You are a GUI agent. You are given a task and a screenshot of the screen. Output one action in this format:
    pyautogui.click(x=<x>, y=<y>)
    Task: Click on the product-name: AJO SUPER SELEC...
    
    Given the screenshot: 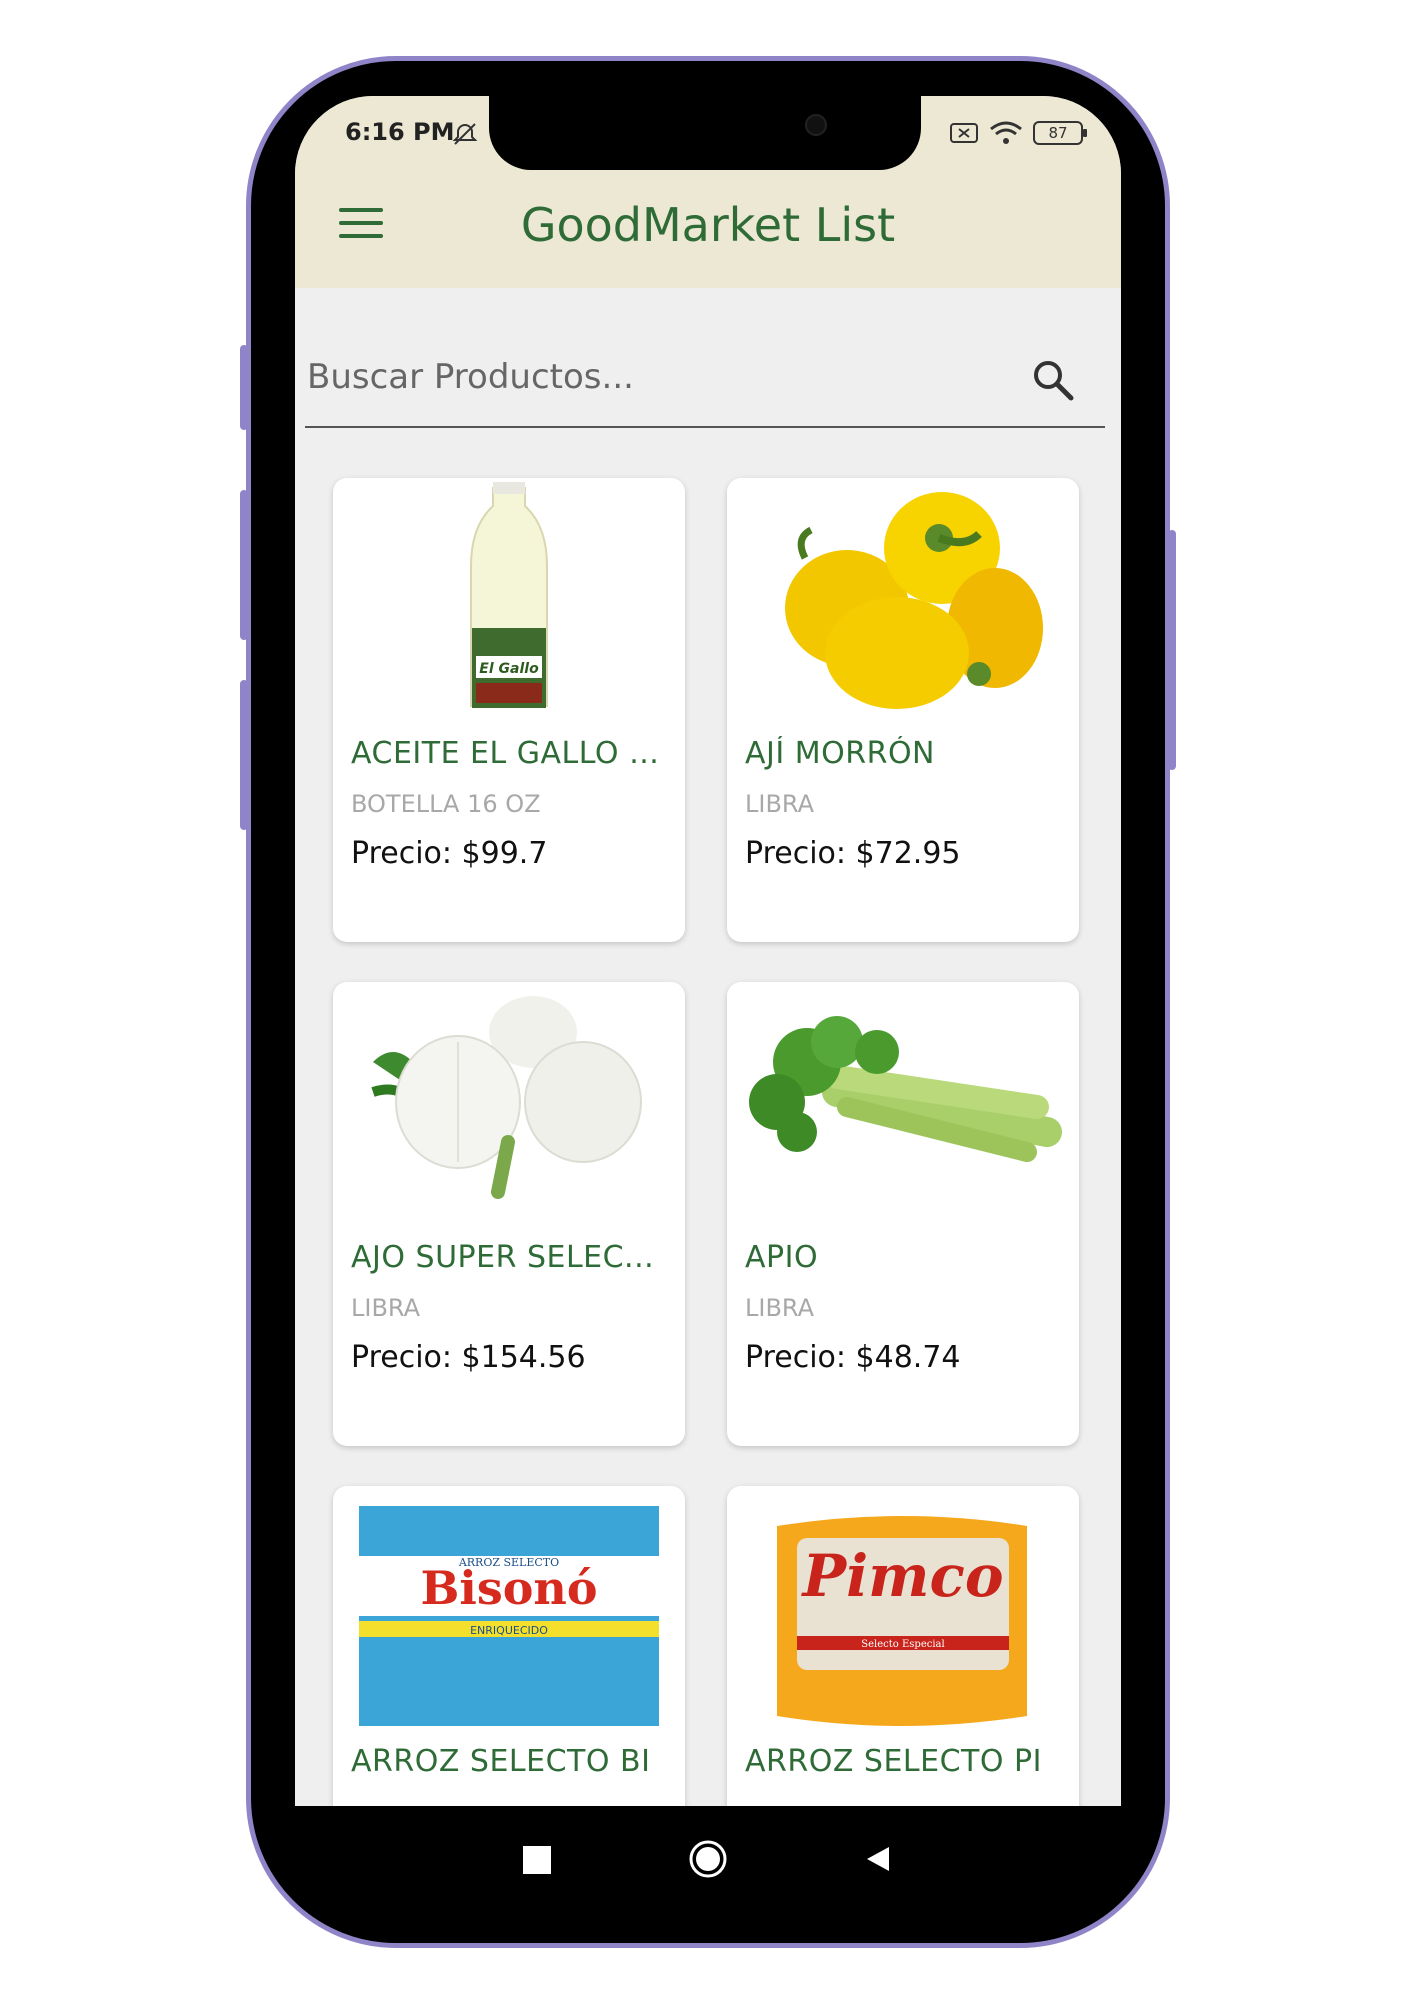 What is the action you would take?
    pyautogui.click(x=503, y=1257)
    